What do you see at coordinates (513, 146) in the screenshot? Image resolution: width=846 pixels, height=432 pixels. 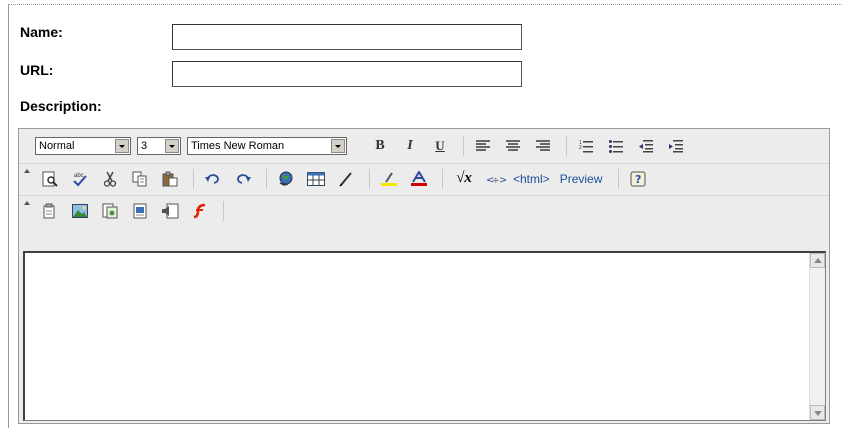 I see `align-center-icon` at bounding box center [513, 146].